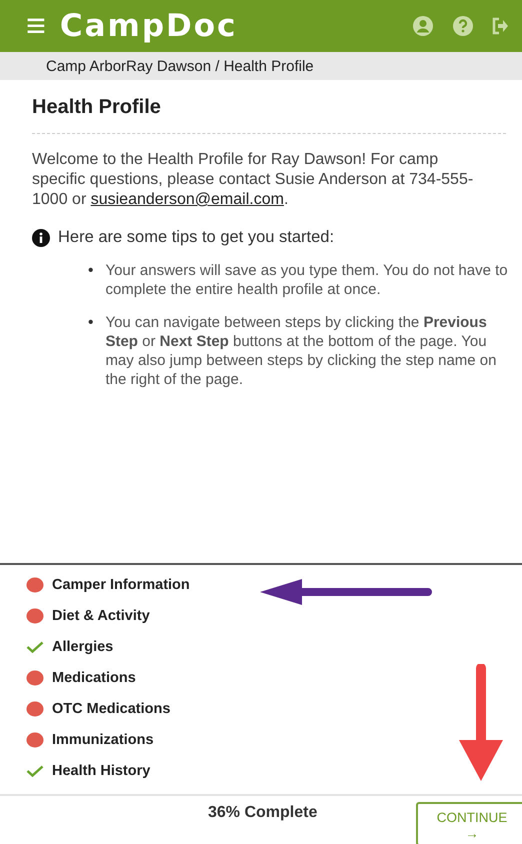  I want to click on user-icon, so click(423, 26).